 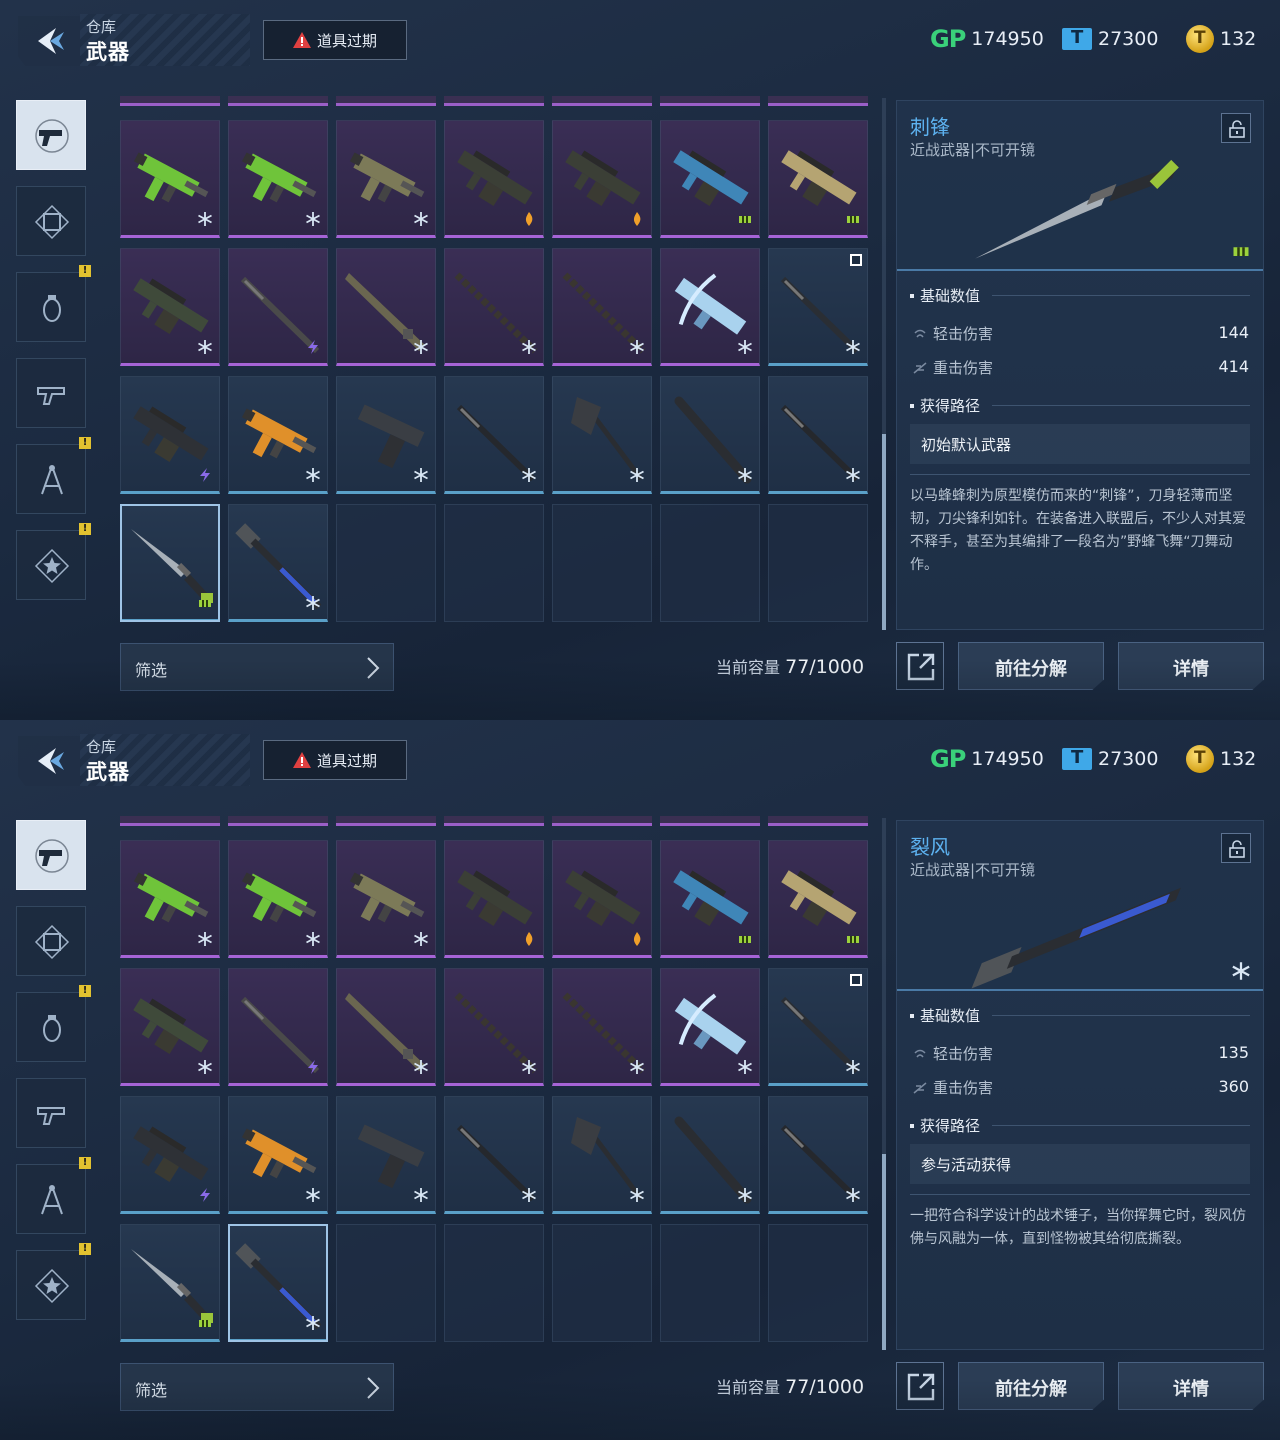 What do you see at coordinates (1007, 39) in the screenshot?
I see `gp-amount: 174950` at bounding box center [1007, 39].